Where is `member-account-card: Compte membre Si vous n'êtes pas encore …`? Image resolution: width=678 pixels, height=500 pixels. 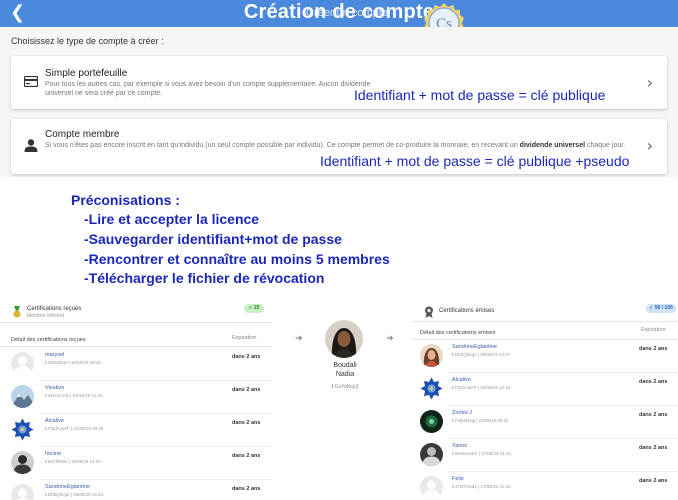
member-account-card: Compte membre Si vous n'êtes pas encore … is located at coordinates (339, 146).